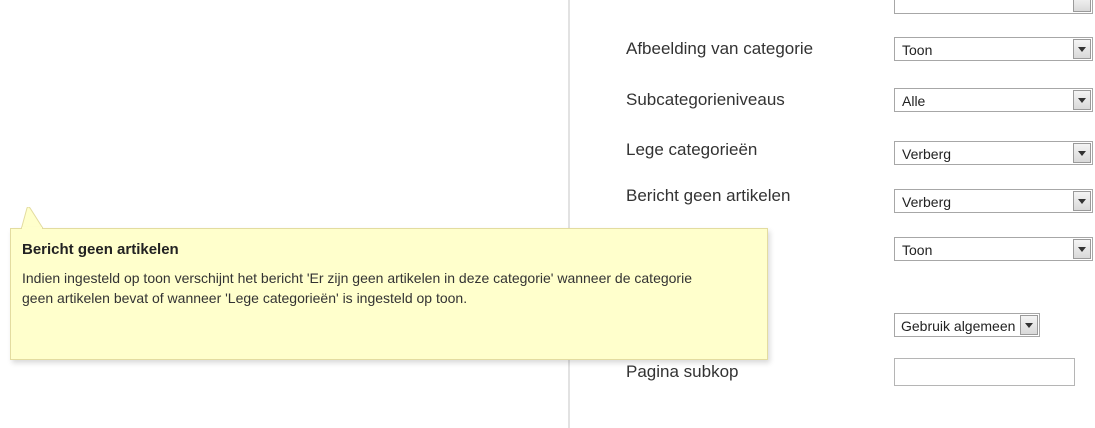 The width and height of the screenshot is (1095, 428). I want to click on select-subcategory-levels: Alle, so click(993, 100).